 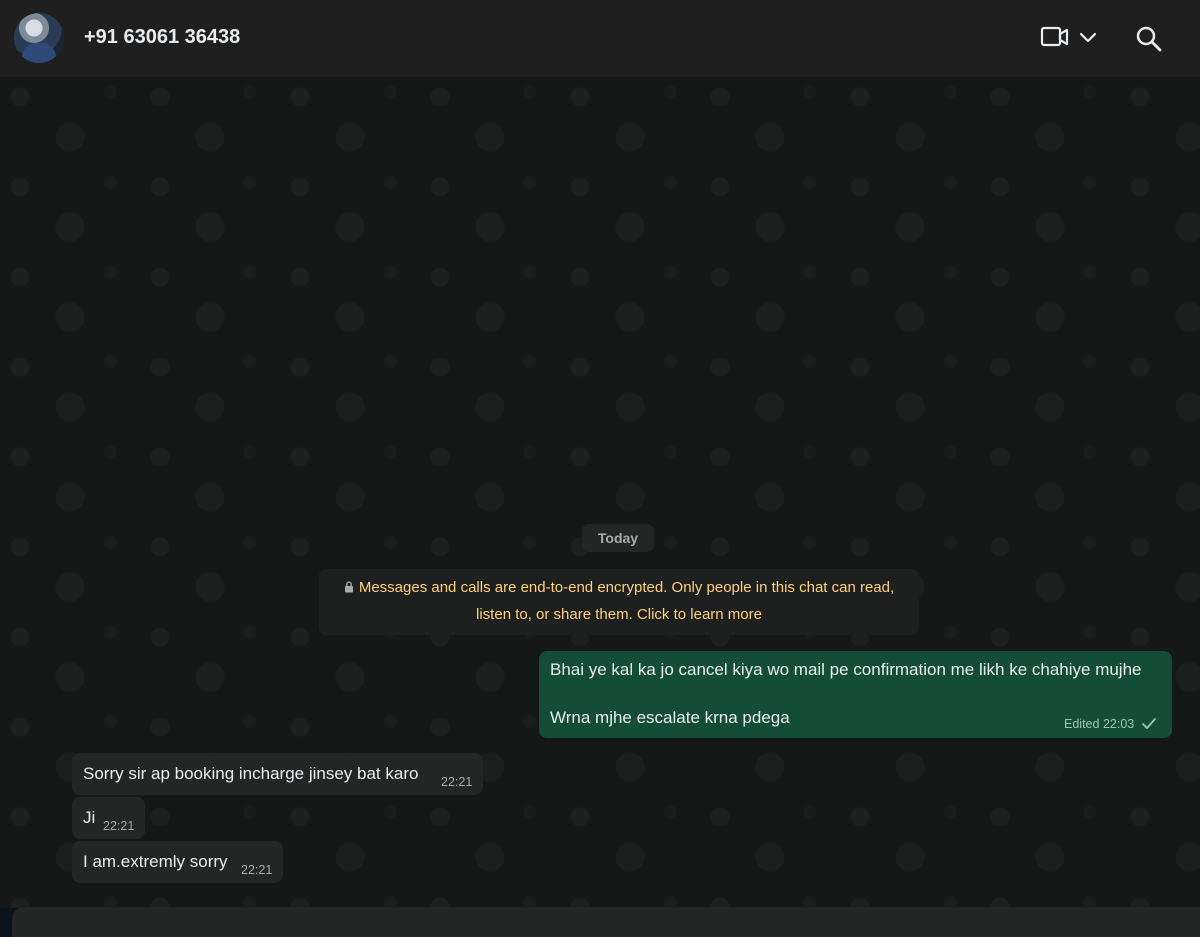 I want to click on message-text: Ji, so click(x=89, y=817).